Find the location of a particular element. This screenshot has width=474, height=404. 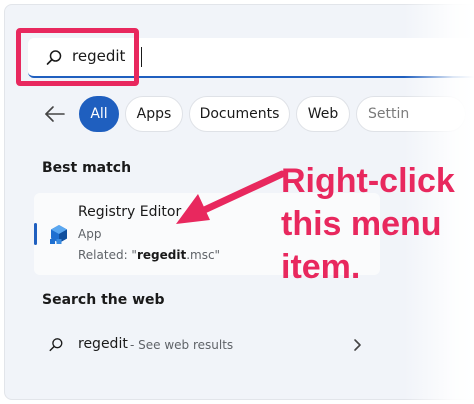

web-search-result: regedit - See web results is located at coordinates (204, 345).